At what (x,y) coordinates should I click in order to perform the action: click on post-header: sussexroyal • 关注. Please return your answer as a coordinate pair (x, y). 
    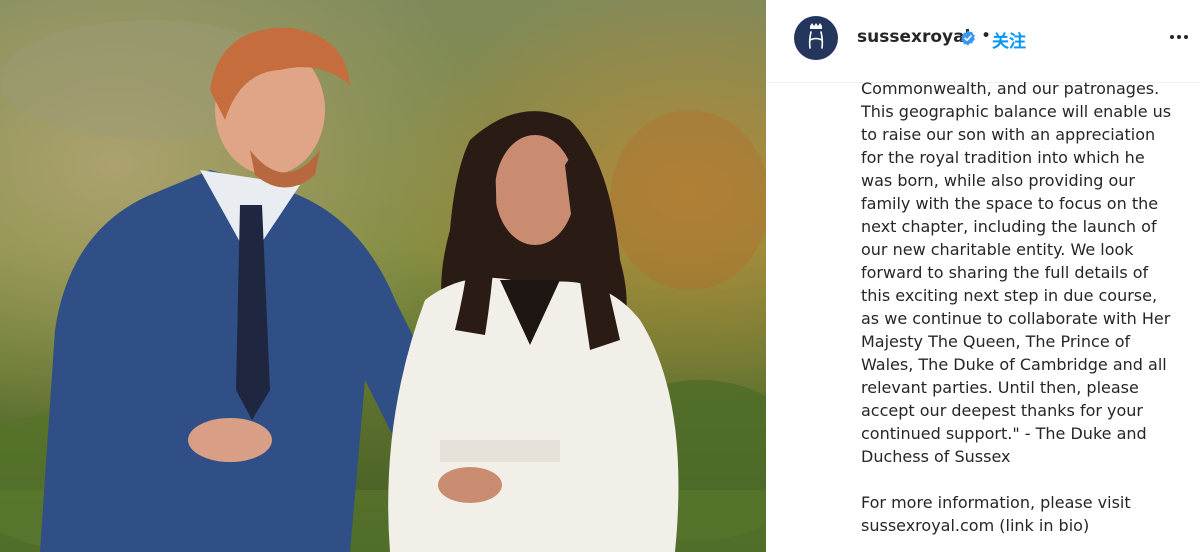
    Looking at the image, I should click on (983, 41).